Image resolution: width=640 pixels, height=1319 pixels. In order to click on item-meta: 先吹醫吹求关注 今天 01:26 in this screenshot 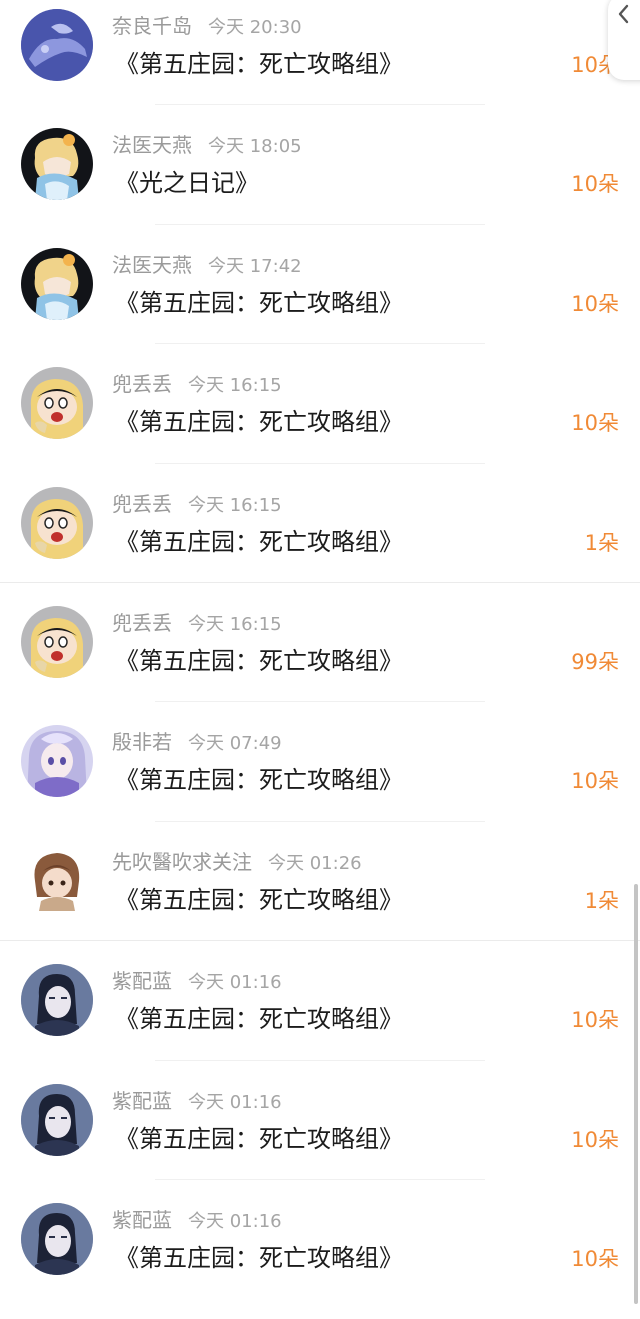, I will do `click(237, 862)`.